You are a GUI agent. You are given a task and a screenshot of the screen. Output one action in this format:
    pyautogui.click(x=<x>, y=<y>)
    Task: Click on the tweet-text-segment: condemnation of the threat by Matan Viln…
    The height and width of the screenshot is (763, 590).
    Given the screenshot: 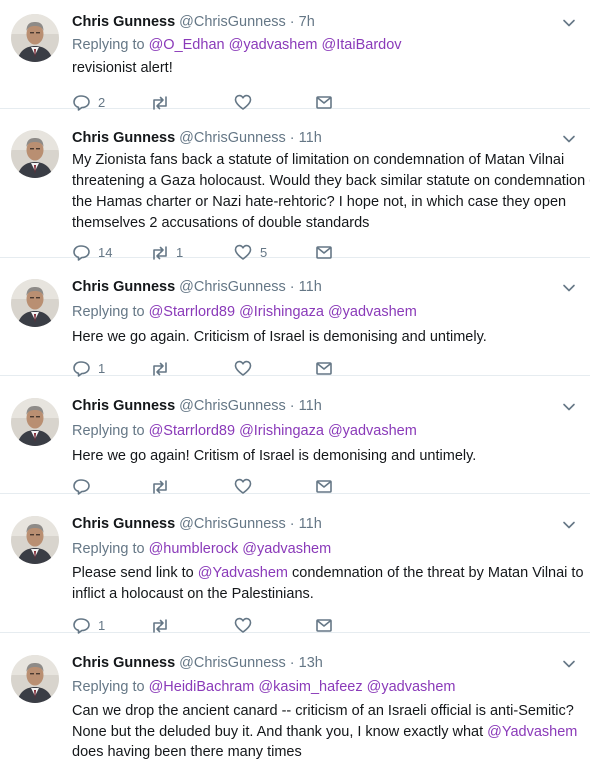 What is the action you would take?
    pyautogui.click(x=438, y=573)
    